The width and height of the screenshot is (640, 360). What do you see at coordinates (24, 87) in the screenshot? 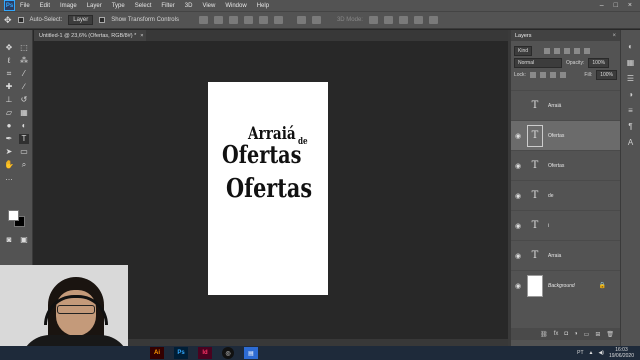
I see `brush-tool-icon: ∕` at bounding box center [24, 87].